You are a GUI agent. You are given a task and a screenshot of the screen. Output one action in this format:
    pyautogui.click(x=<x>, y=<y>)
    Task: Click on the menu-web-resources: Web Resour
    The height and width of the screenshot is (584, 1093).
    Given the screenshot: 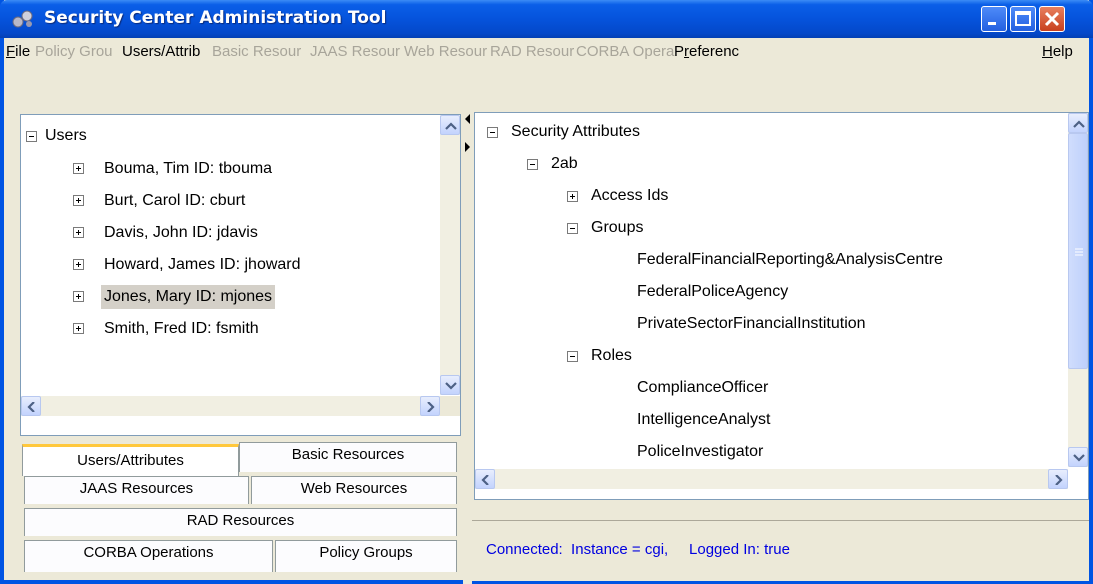 What is the action you would take?
    pyautogui.click(x=445, y=51)
    